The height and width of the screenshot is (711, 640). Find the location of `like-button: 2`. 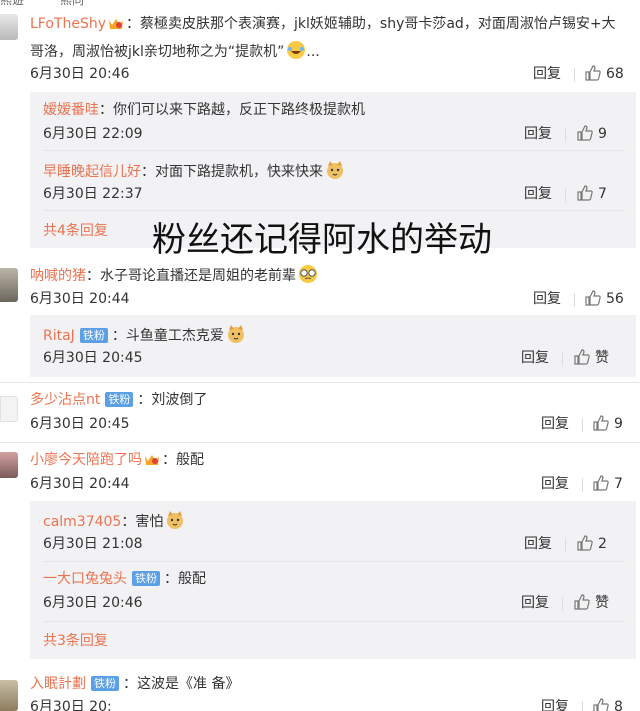

like-button: 2 is located at coordinates (592, 544).